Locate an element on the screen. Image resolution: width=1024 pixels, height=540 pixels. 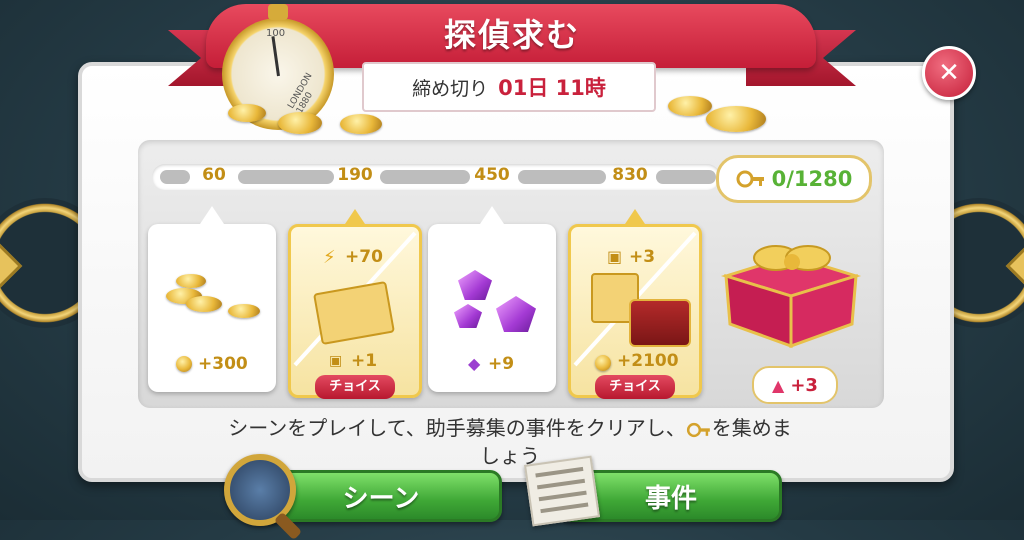
chest-icon: ▲ is located at coordinates (778, 385).